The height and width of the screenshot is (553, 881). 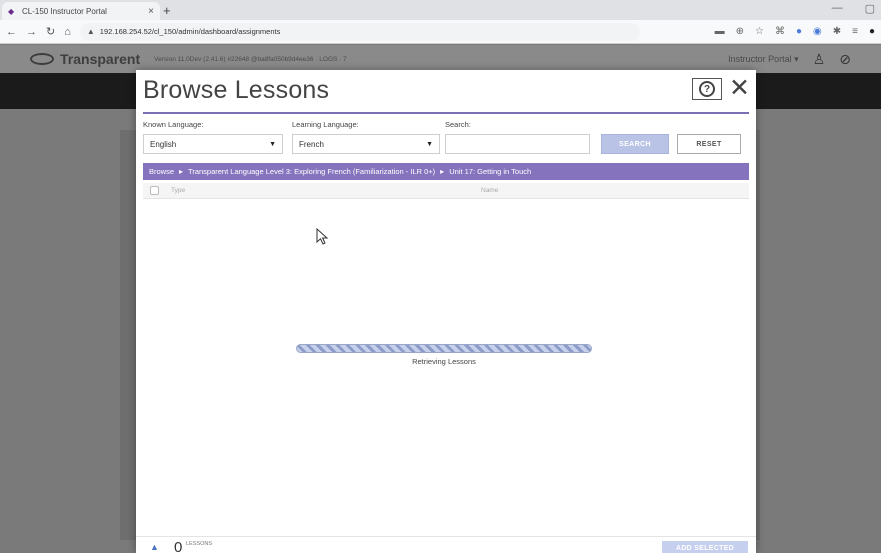 I want to click on expand-up-icon: ▲, so click(x=154, y=547).